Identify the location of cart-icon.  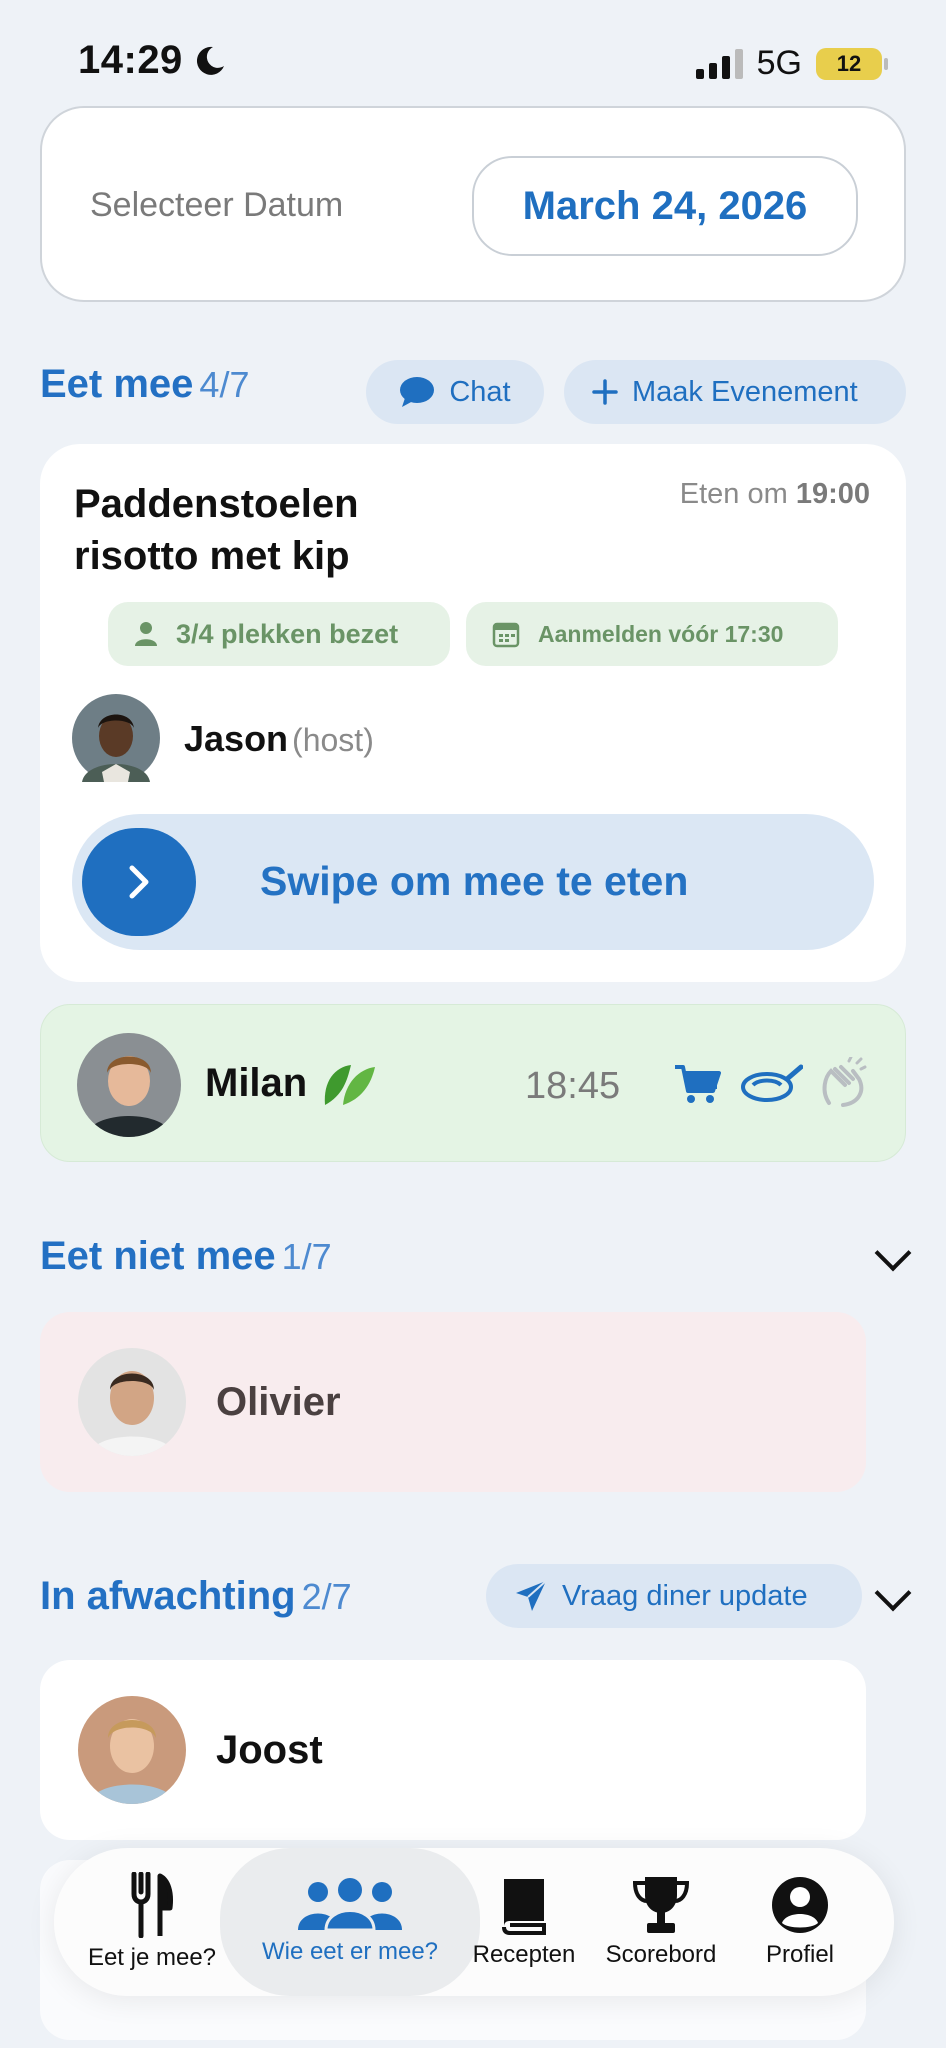
(698, 1084).